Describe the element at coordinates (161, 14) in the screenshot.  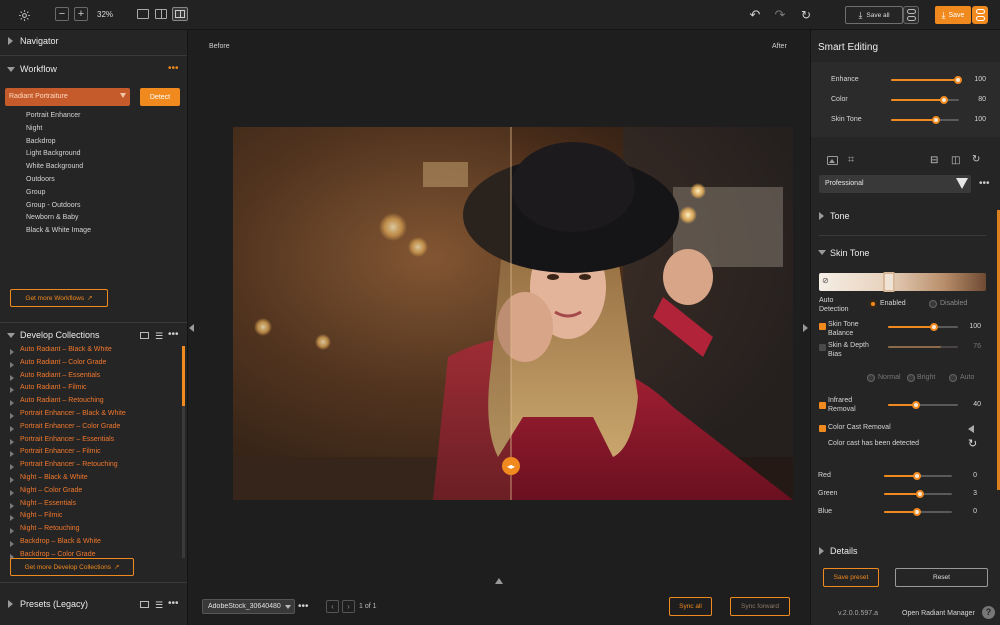
I see `side-by-side-icon` at that location.